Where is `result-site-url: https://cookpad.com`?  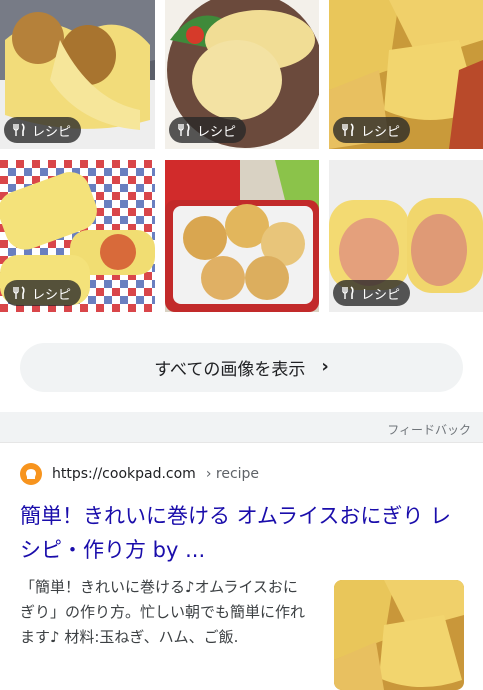 result-site-url: https://cookpad.com is located at coordinates (124, 474).